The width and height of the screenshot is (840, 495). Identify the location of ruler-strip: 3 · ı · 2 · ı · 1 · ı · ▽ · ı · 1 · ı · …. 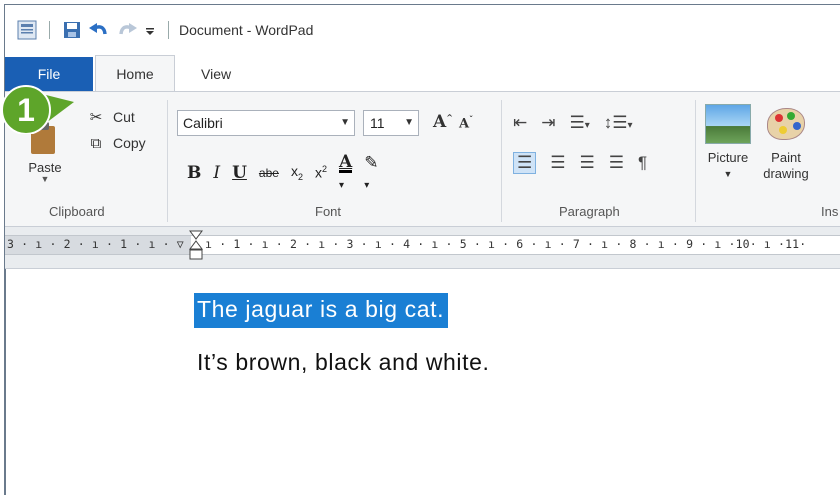
(422, 245).